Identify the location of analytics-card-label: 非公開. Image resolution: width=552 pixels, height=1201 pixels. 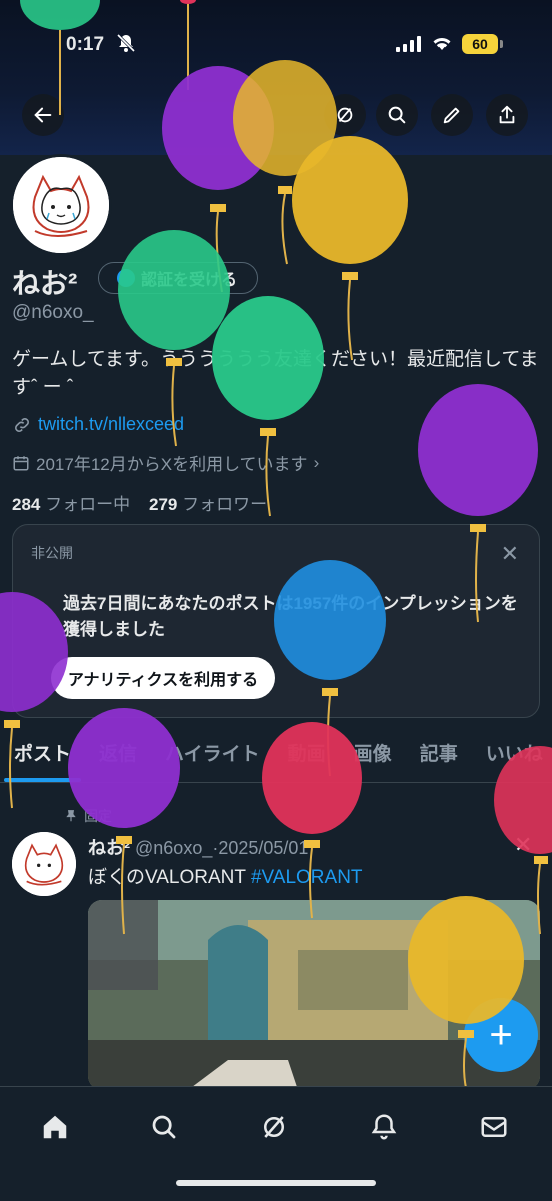
(52, 553).